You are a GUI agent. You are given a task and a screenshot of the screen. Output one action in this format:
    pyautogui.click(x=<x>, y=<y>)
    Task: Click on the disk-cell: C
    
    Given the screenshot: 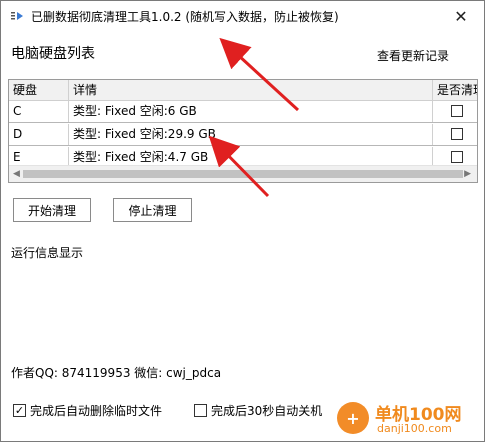 What is the action you would take?
    pyautogui.click(x=39, y=111)
    